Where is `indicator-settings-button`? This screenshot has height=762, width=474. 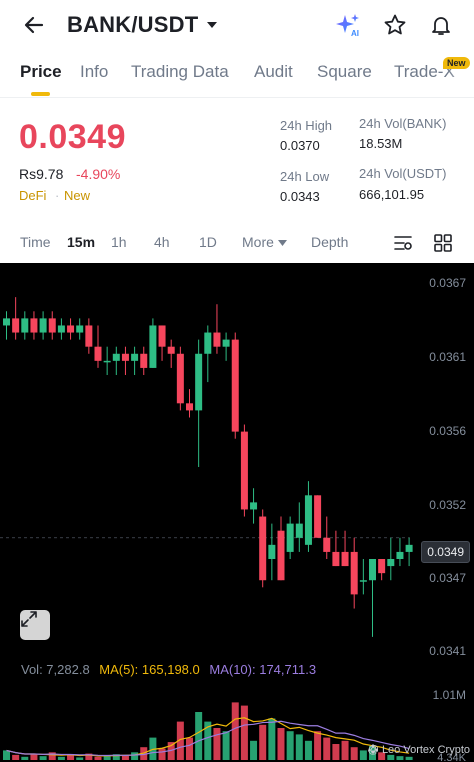
indicator-settings-button is located at coordinates (403, 243).